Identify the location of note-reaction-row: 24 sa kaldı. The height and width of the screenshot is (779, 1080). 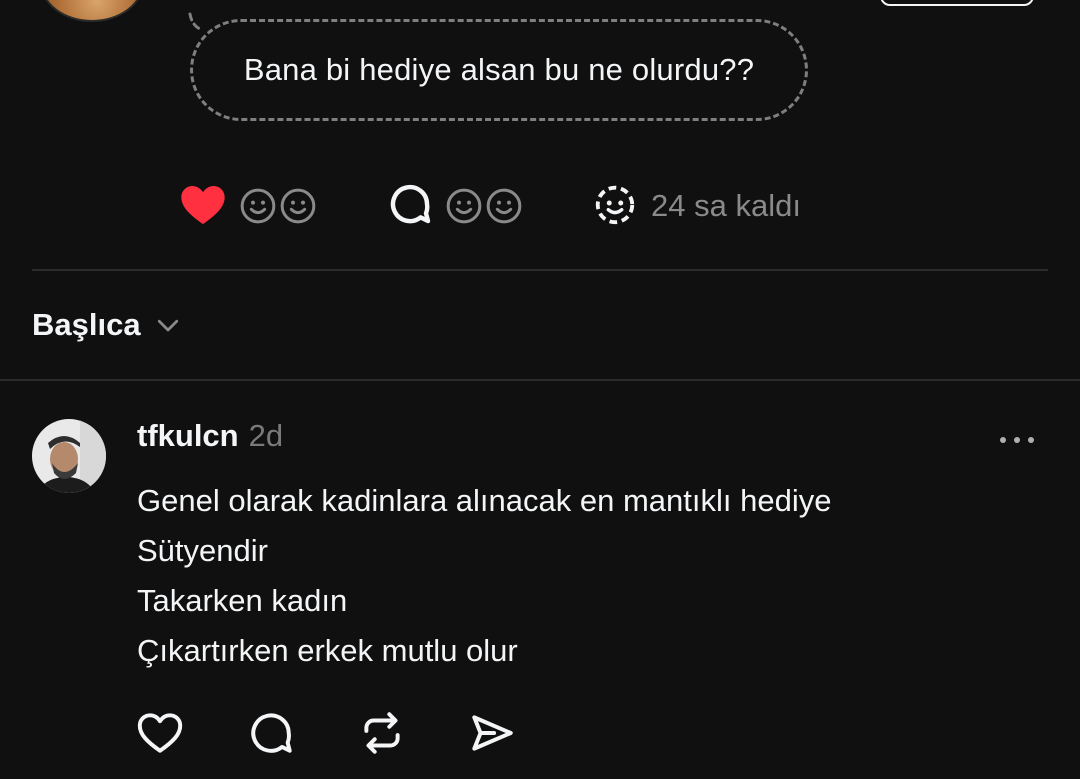
(528, 206).